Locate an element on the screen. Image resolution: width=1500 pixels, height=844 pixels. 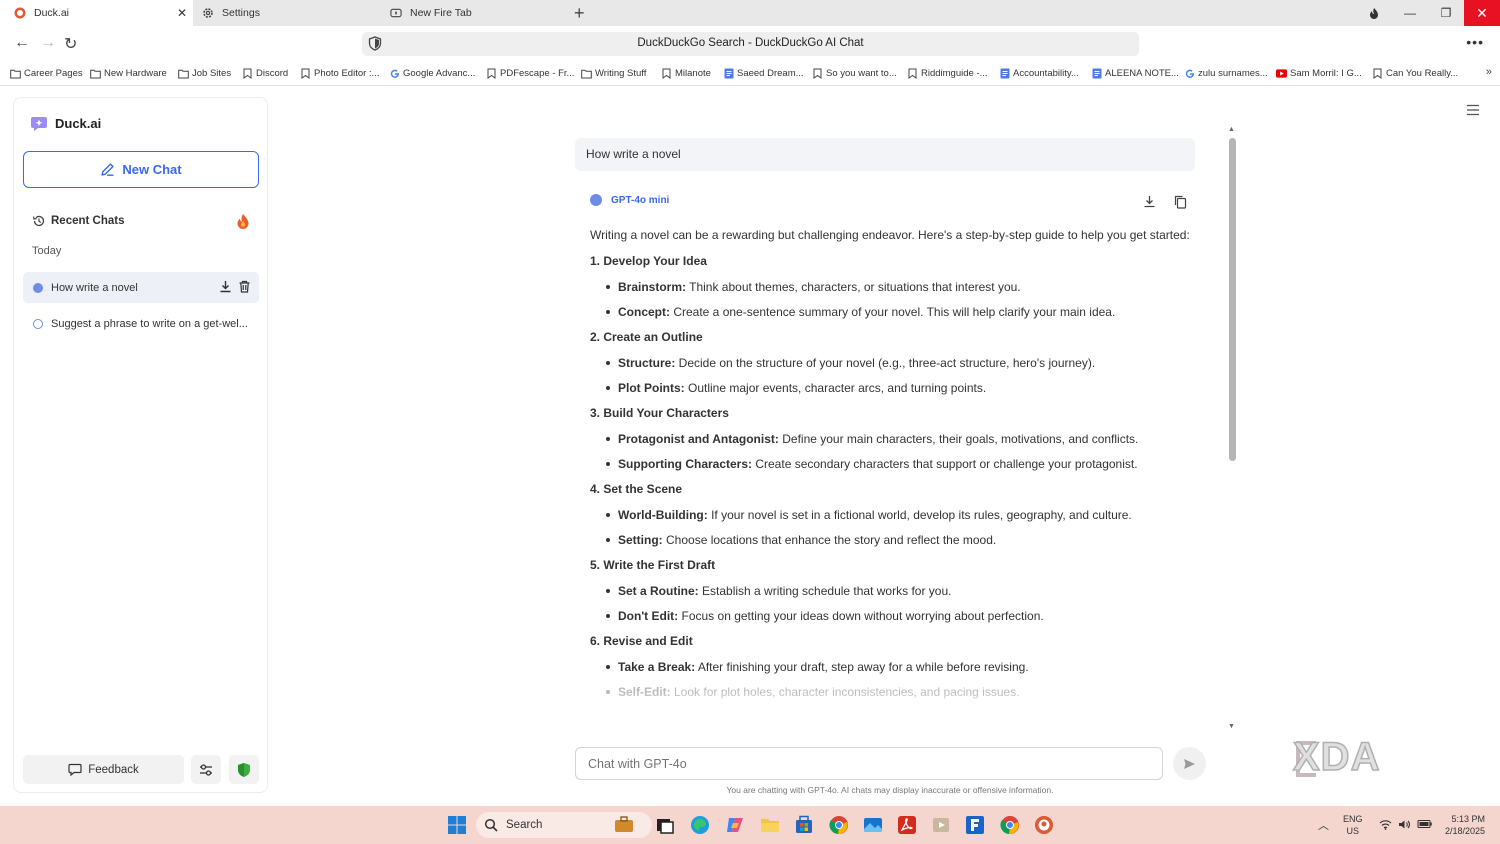
minimize-icon: — is located at coordinates (1410, 13).